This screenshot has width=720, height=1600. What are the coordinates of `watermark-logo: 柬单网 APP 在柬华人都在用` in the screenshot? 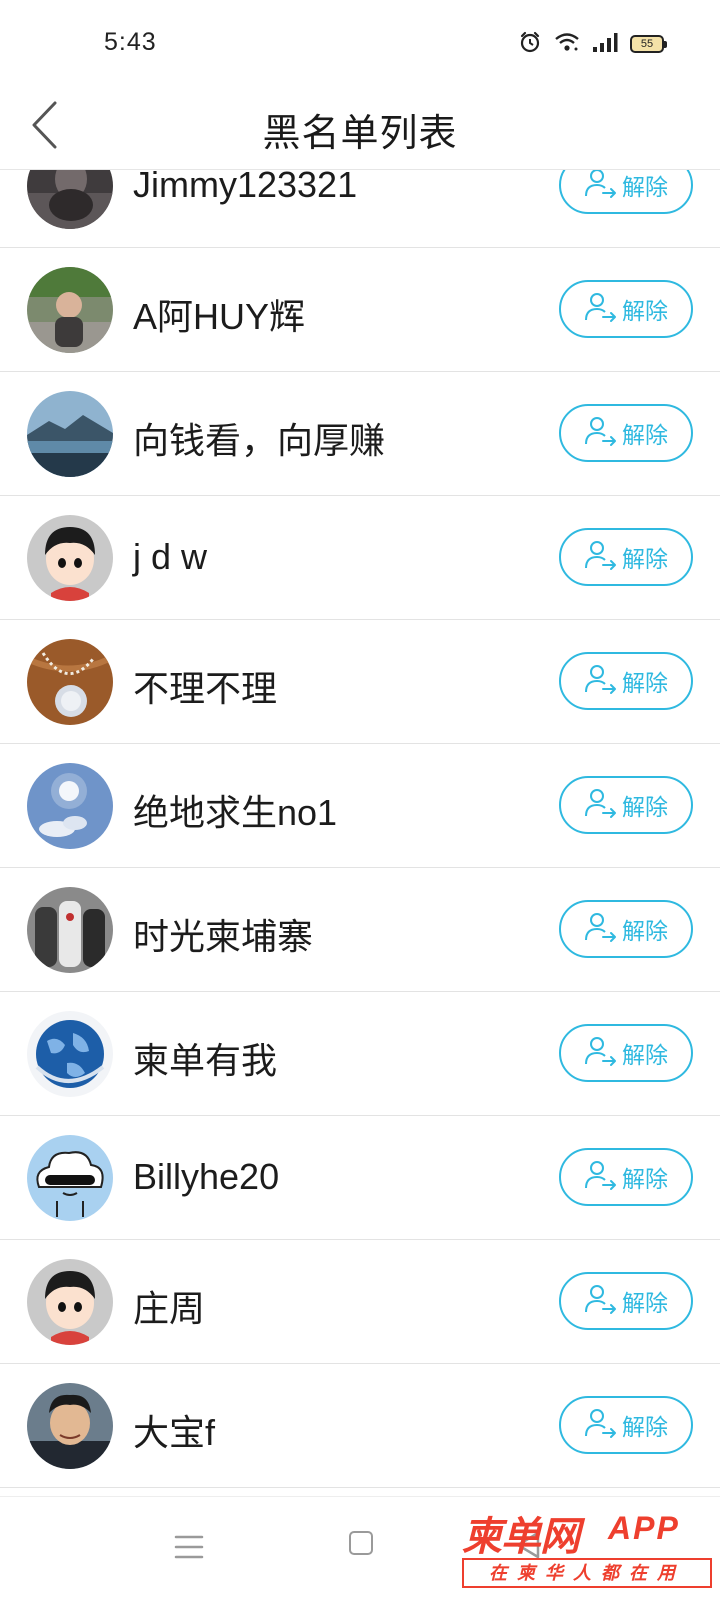 It's located at (588, 1550).